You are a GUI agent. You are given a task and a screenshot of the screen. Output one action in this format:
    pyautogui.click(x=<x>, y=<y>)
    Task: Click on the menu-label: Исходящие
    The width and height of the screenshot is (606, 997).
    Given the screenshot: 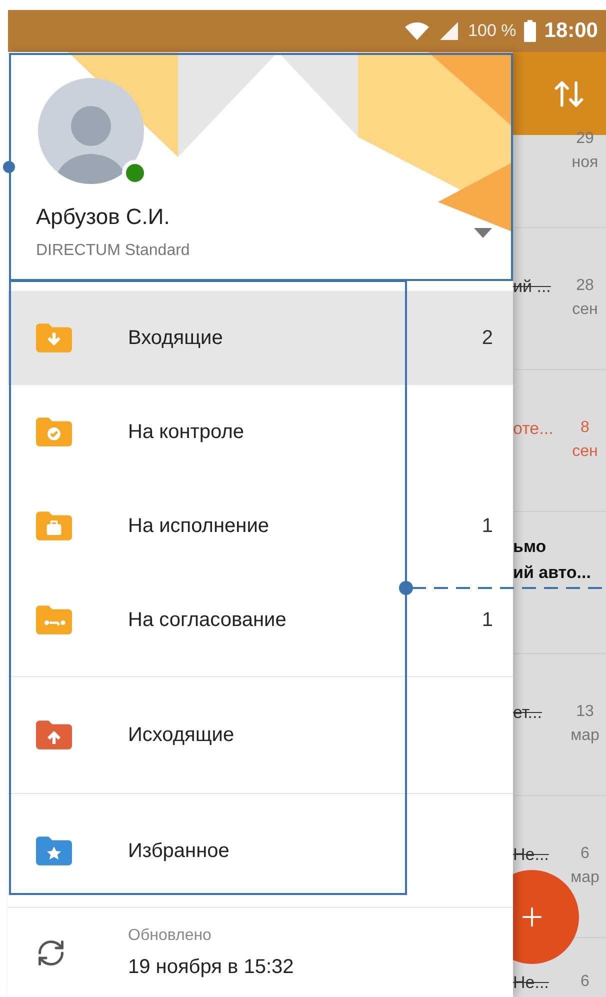 What is the action you would take?
    pyautogui.click(x=182, y=735)
    